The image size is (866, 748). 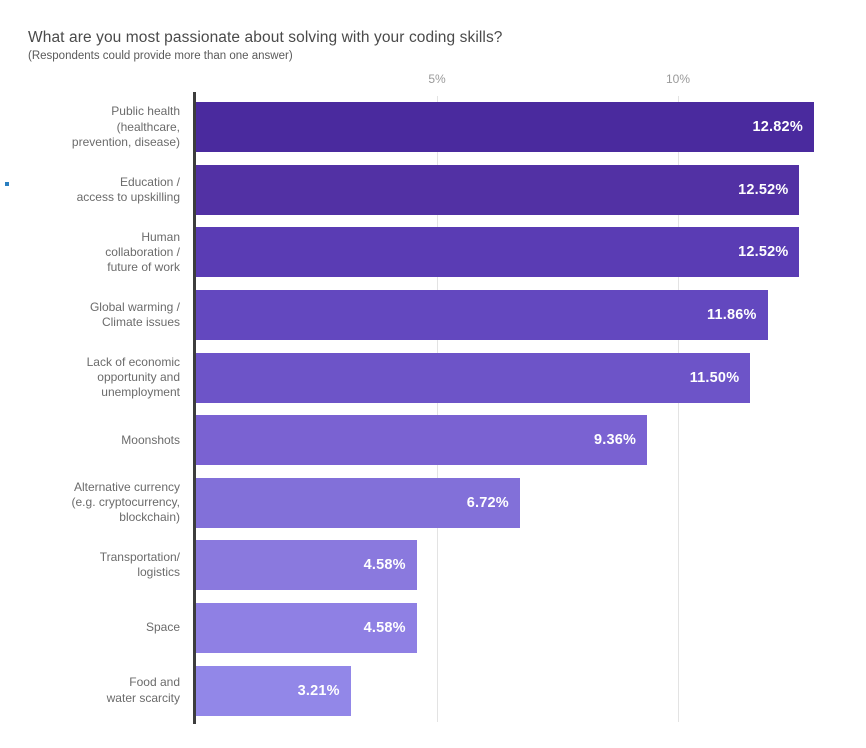 I want to click on bar-row: Global warming / Climate issues 11.86%, so click(x=433, y=315).